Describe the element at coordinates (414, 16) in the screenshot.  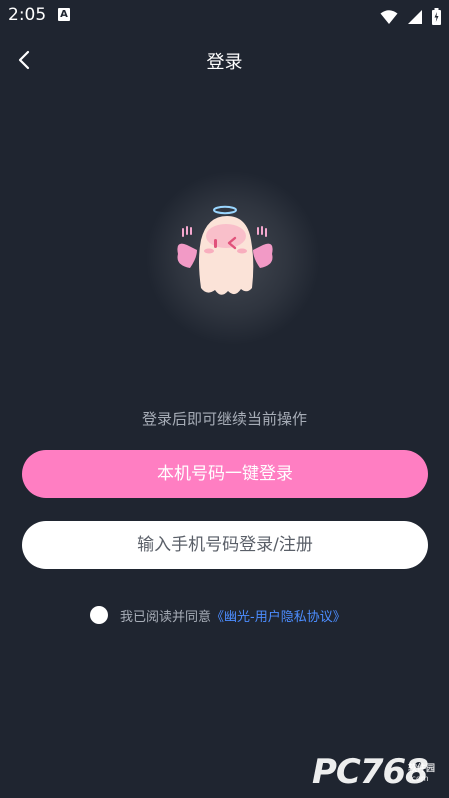
I see `cellular-signal-icon` at that location.